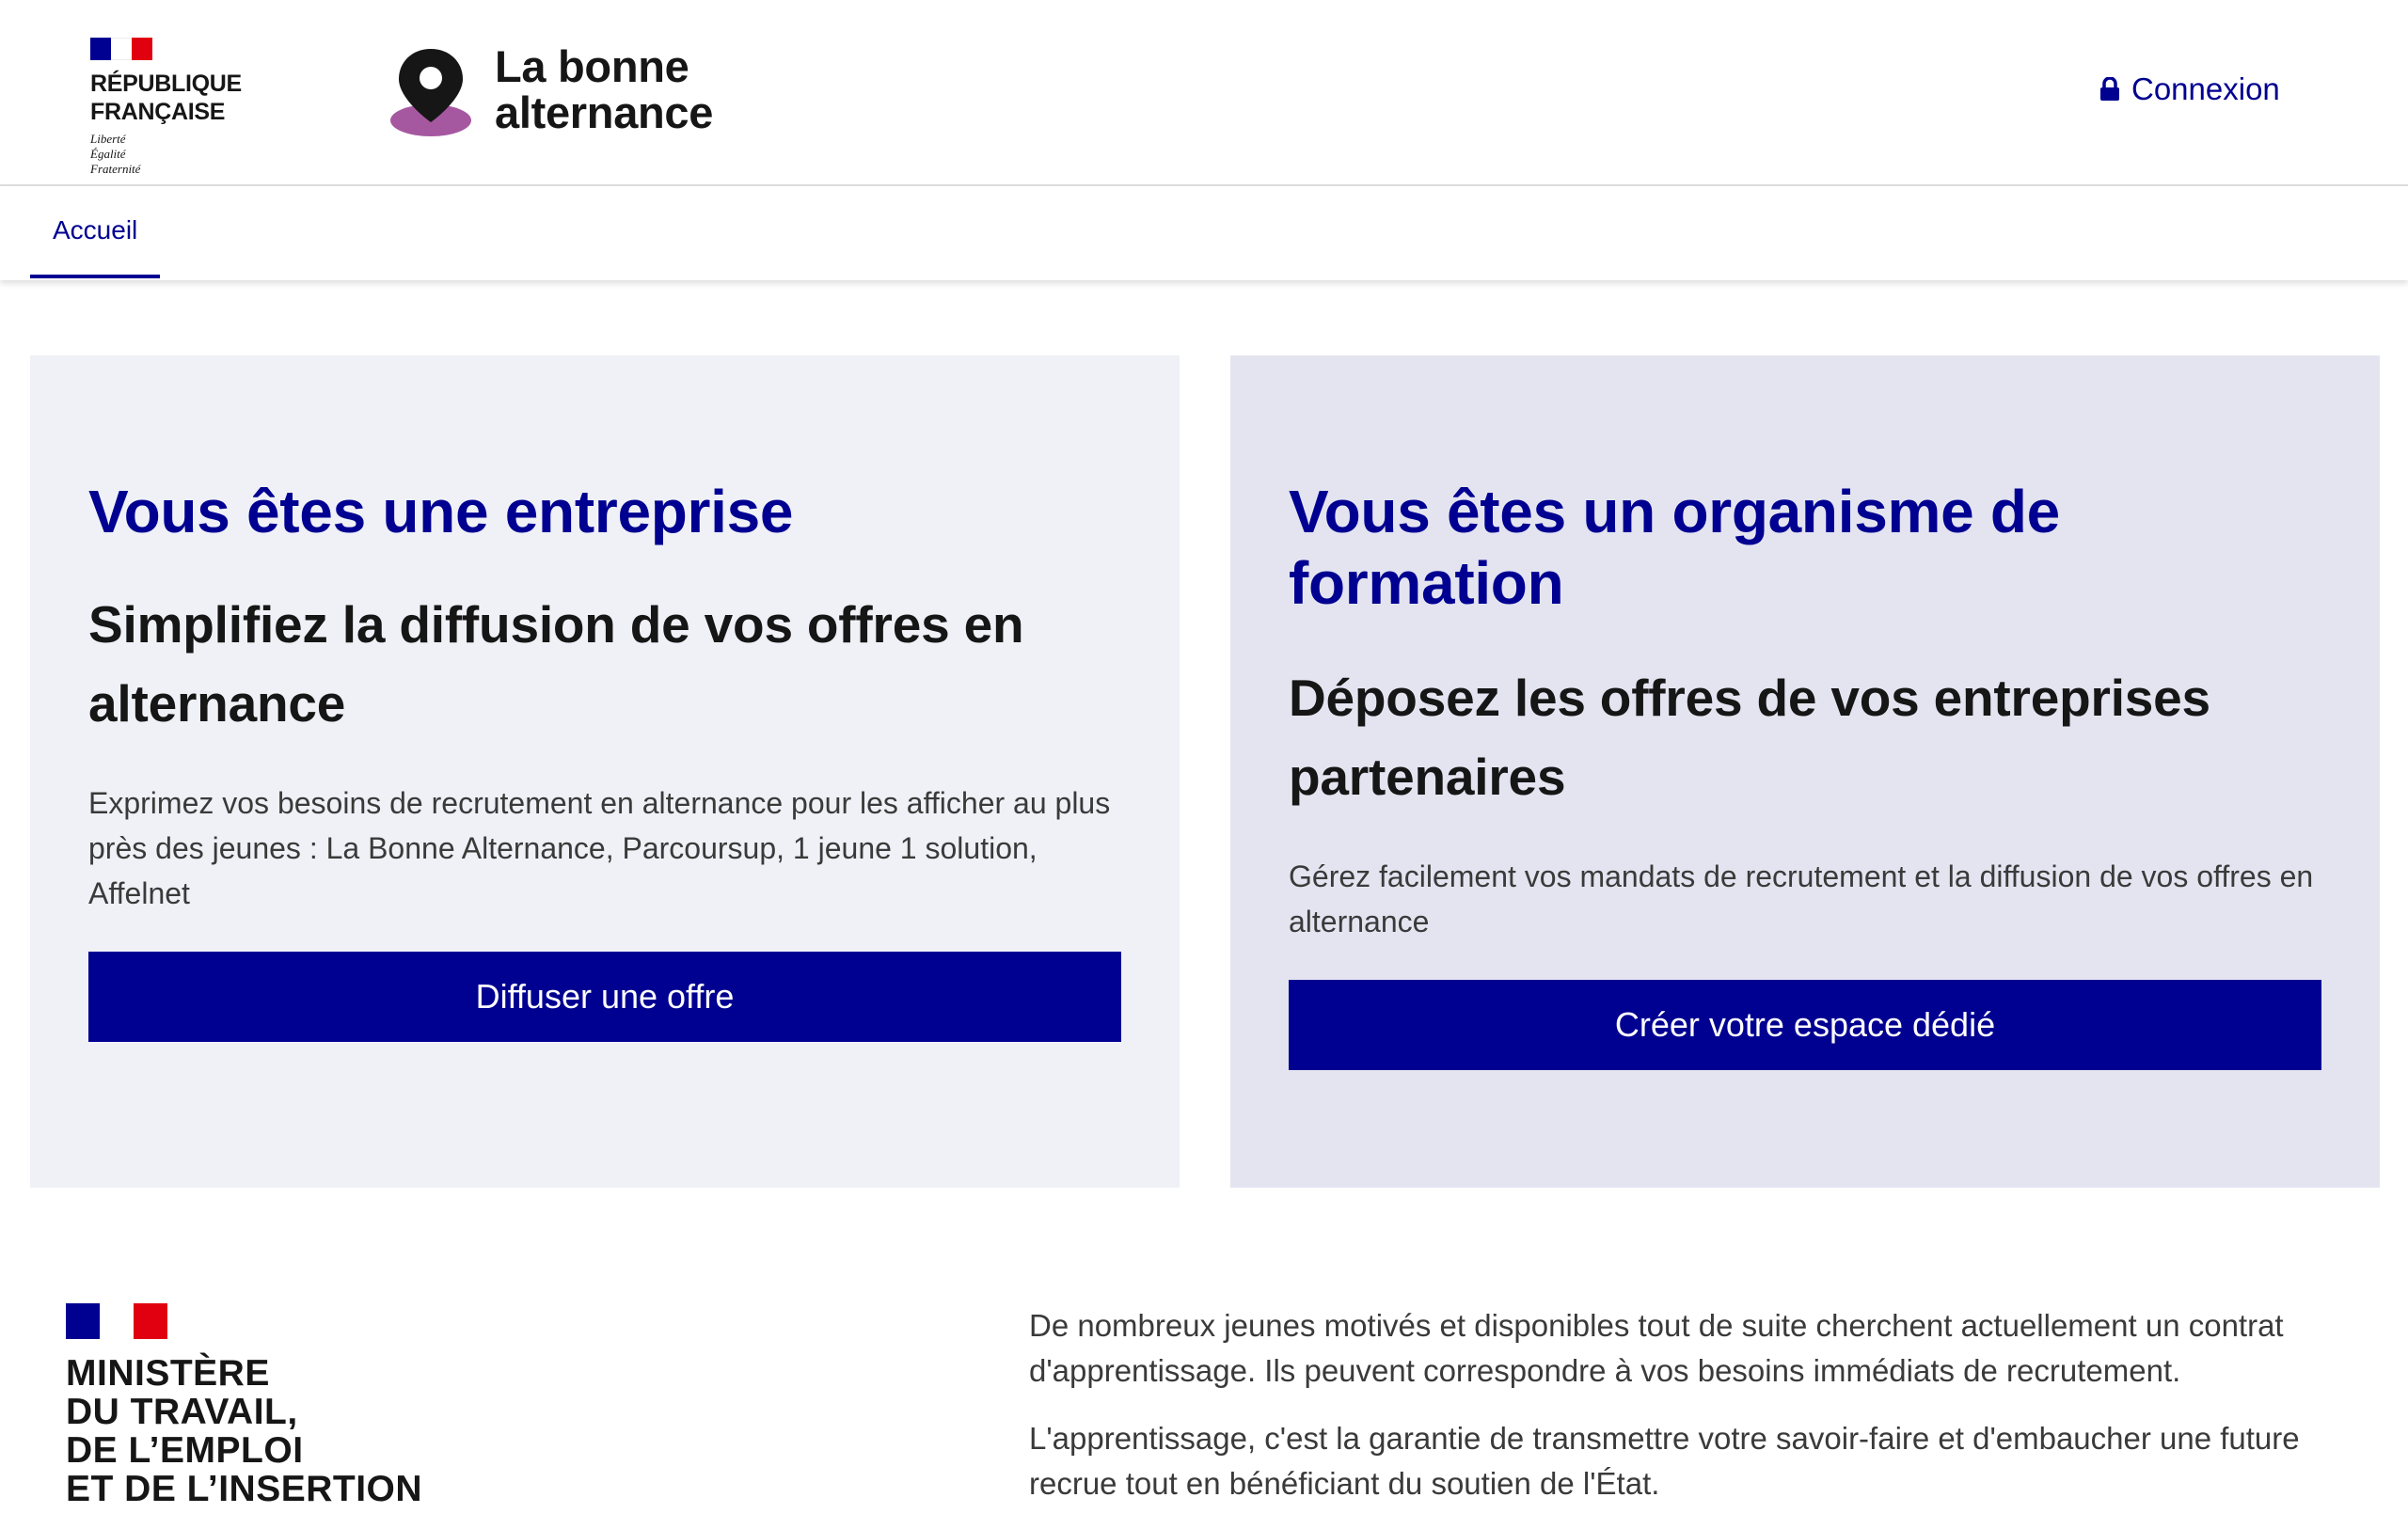 This screenshot has width=2408, height=1529. What do you see at coordinates (441, 512) in the screenshot?
I see `company-card-title: Vous êtes une entreprise` at bounding box center [441, 512].